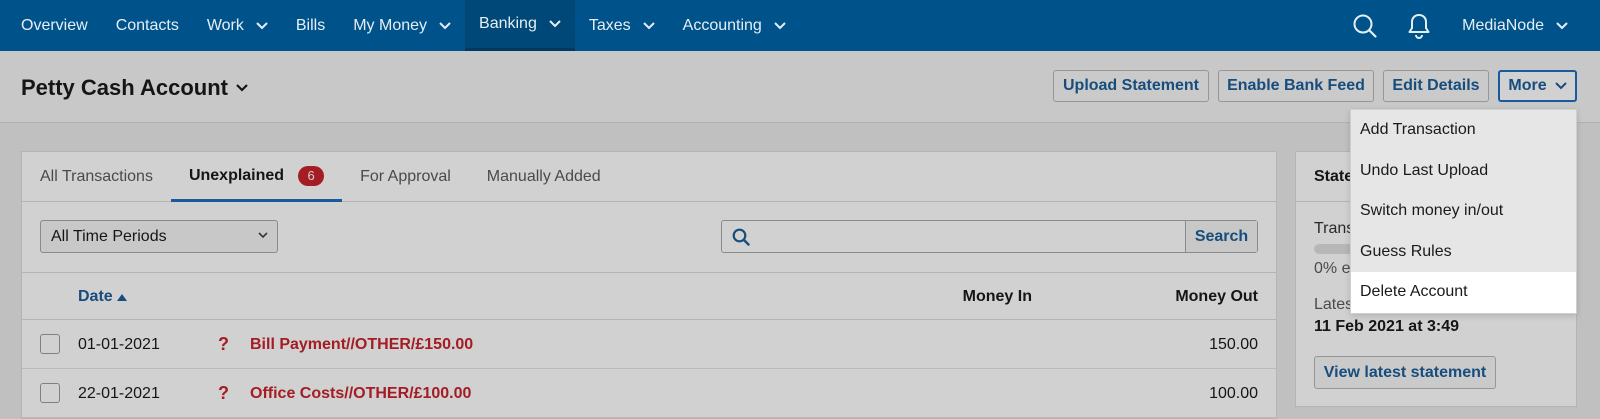 This screenshot has width=1600, height=419. I want to click on menu-item-switch-money: Switch money in/out, so click(1463, 211).